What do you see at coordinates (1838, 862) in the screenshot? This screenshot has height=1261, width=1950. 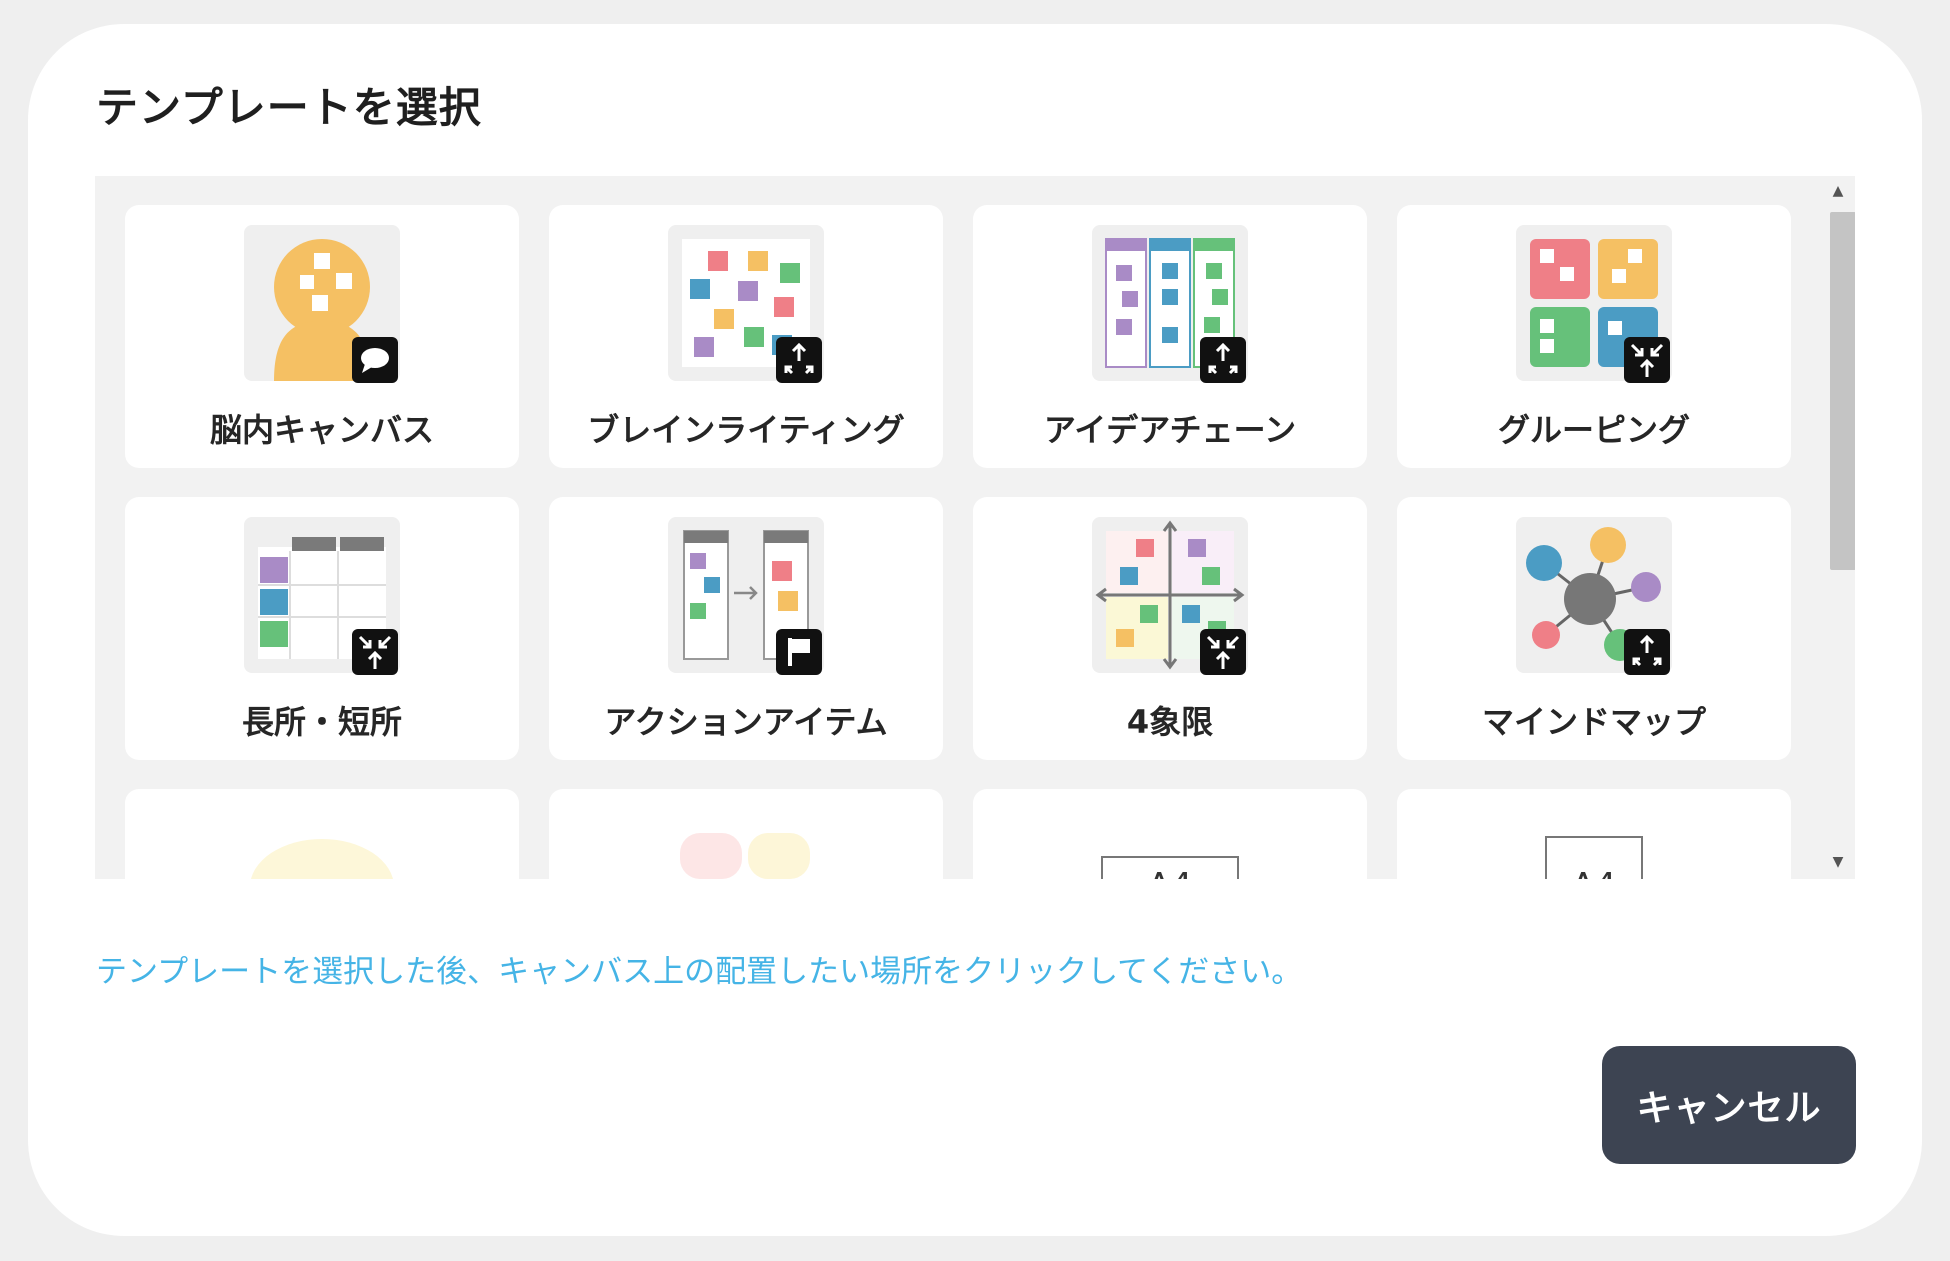 I see `scroll-down-arrow-icon: ▼` at bounding box center [1838, 862].